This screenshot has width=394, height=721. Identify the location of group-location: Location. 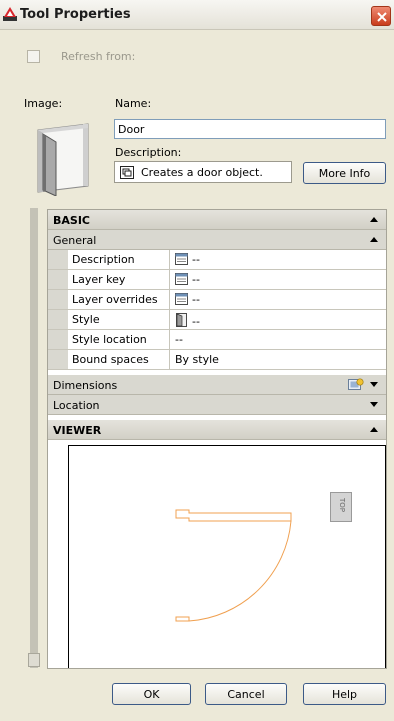
(217, 405).